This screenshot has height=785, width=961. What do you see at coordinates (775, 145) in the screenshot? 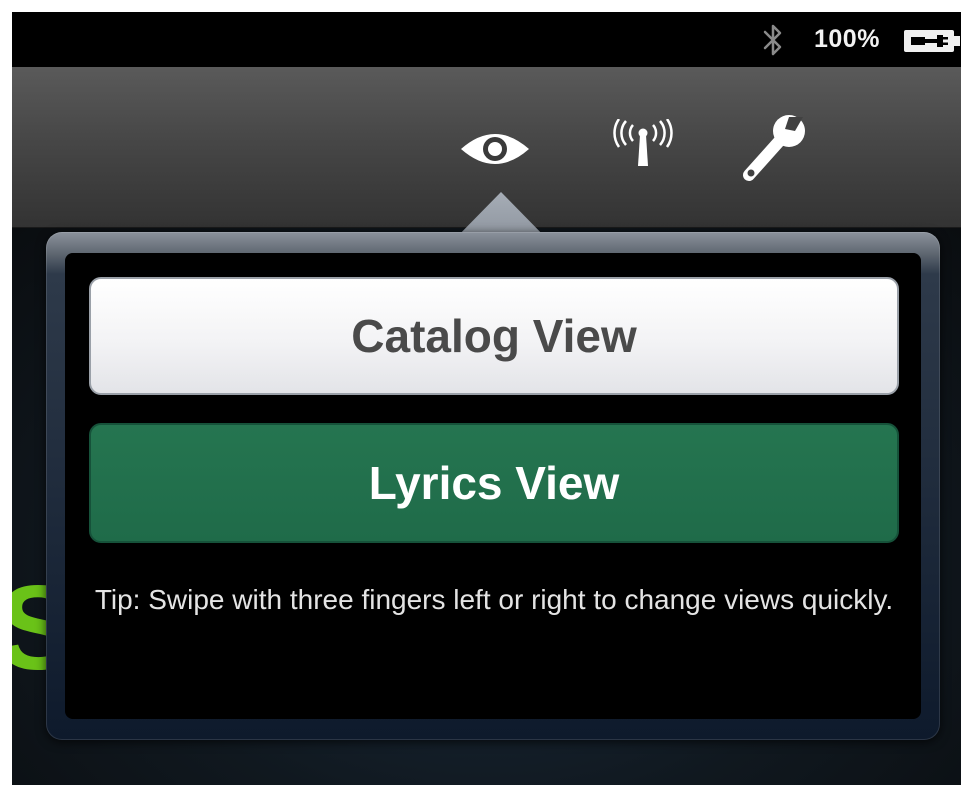
I see `wrench-icon` at bounding box center [775, 145].